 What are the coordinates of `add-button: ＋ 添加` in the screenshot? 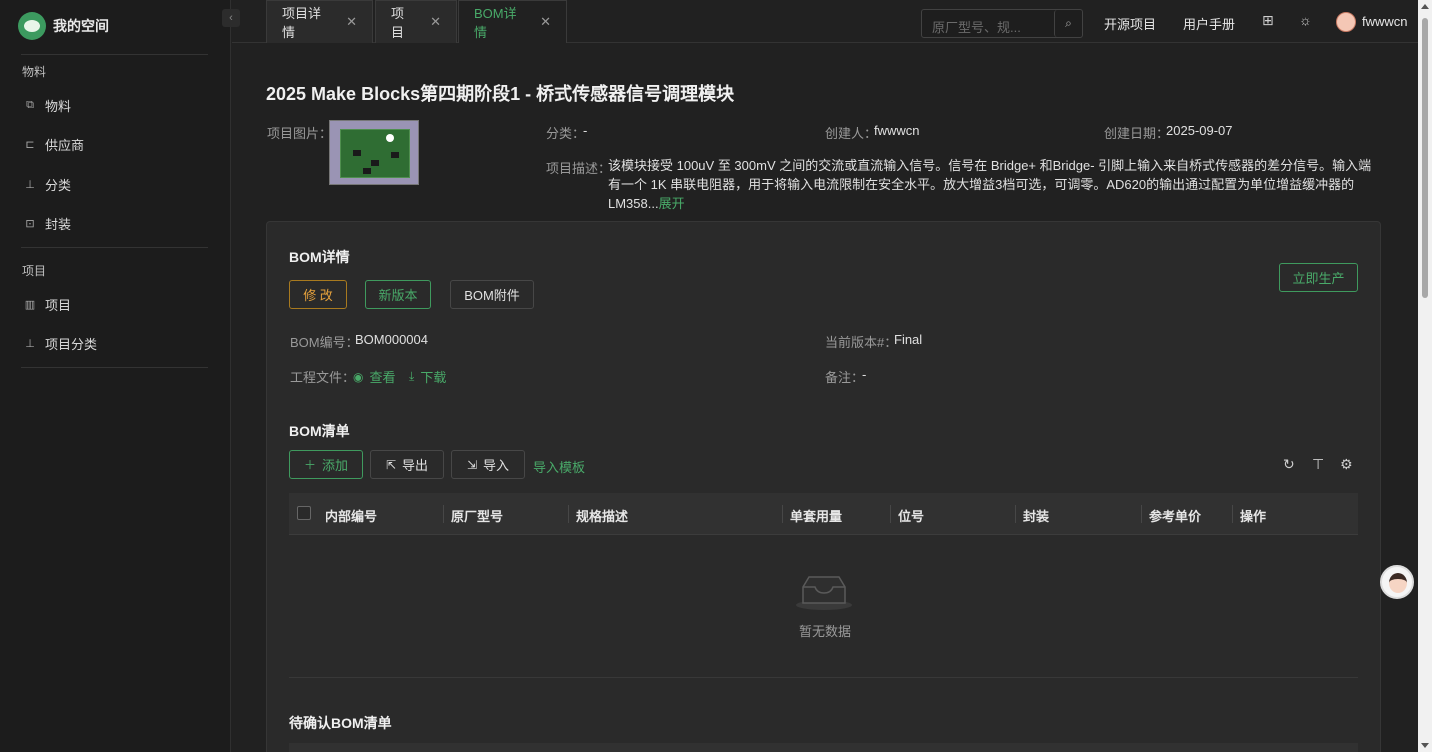 It's located at (326, 464).